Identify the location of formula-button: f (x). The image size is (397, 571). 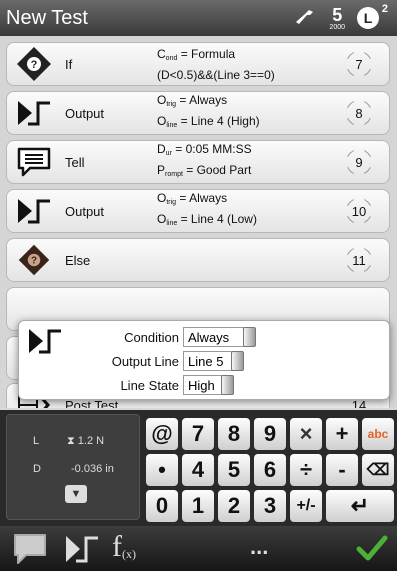
(124, 547).